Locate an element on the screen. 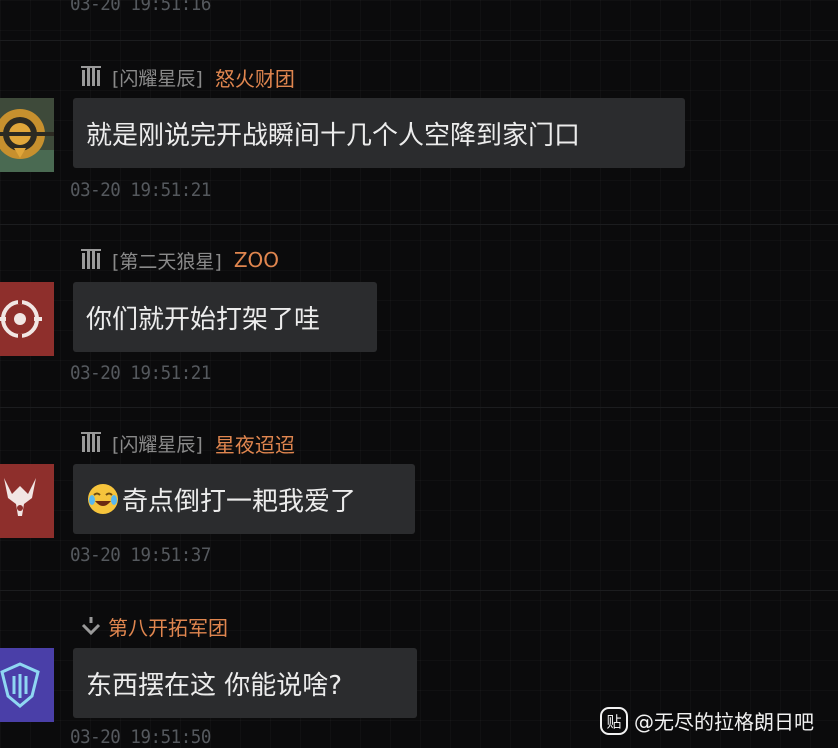 The width and height of the screenshot is (838, 748). message-bubble: 奇点倒打一耙我爱了 is located at coordinates (244, 499).